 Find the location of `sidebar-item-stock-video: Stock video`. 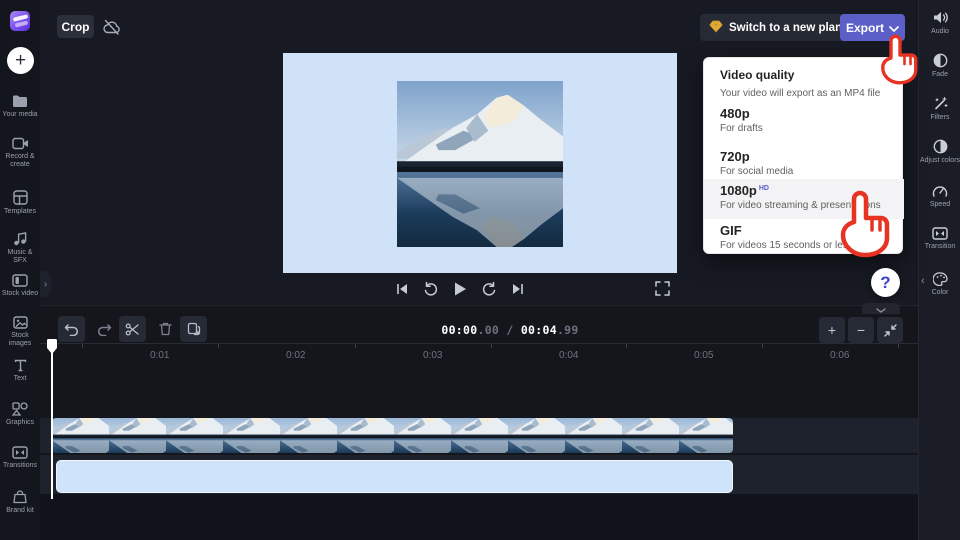

sidebar-item-stock-video: Stock video is located at coordinates (20, 286).